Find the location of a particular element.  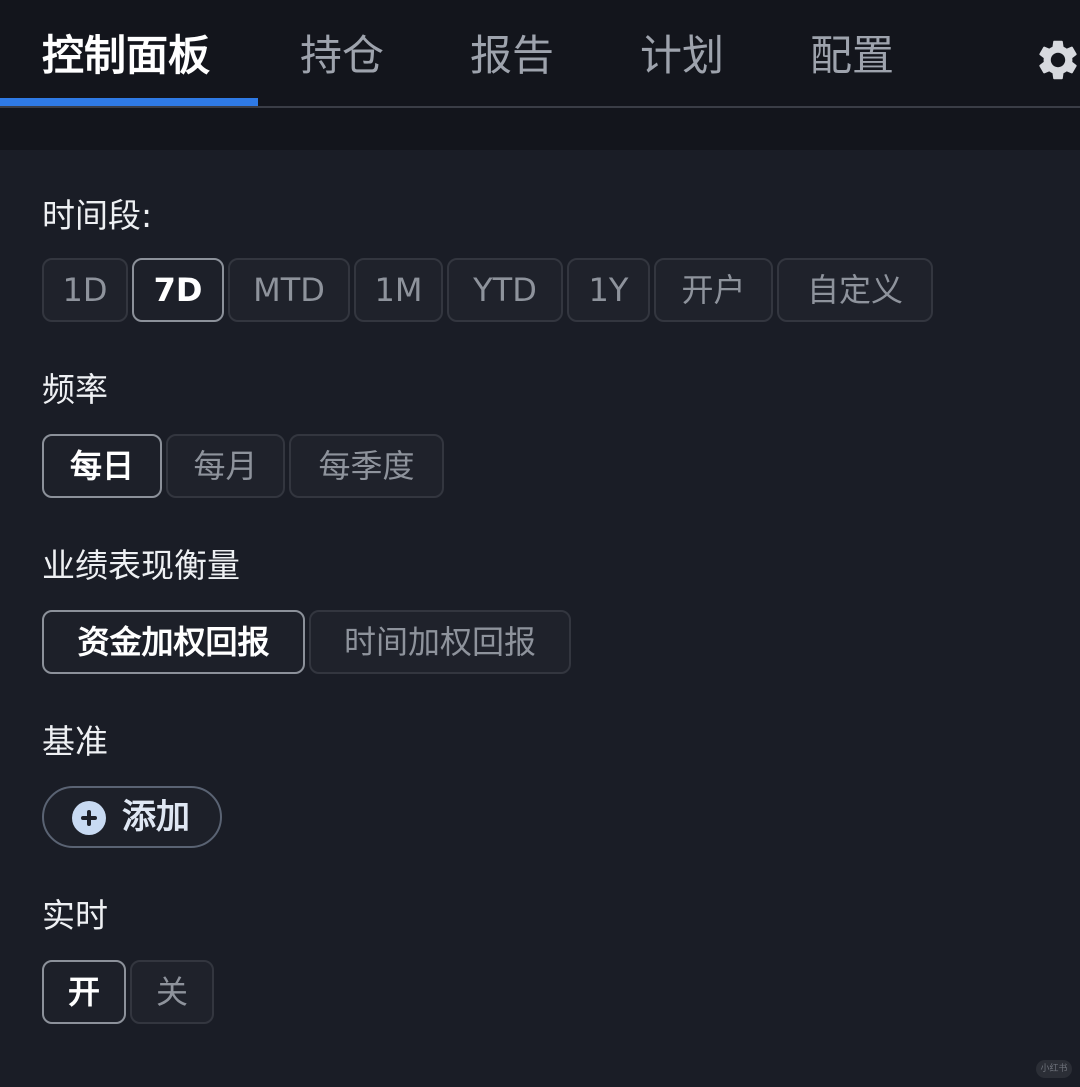

period-option-7d: 7D is located at coordinates (178, 290).